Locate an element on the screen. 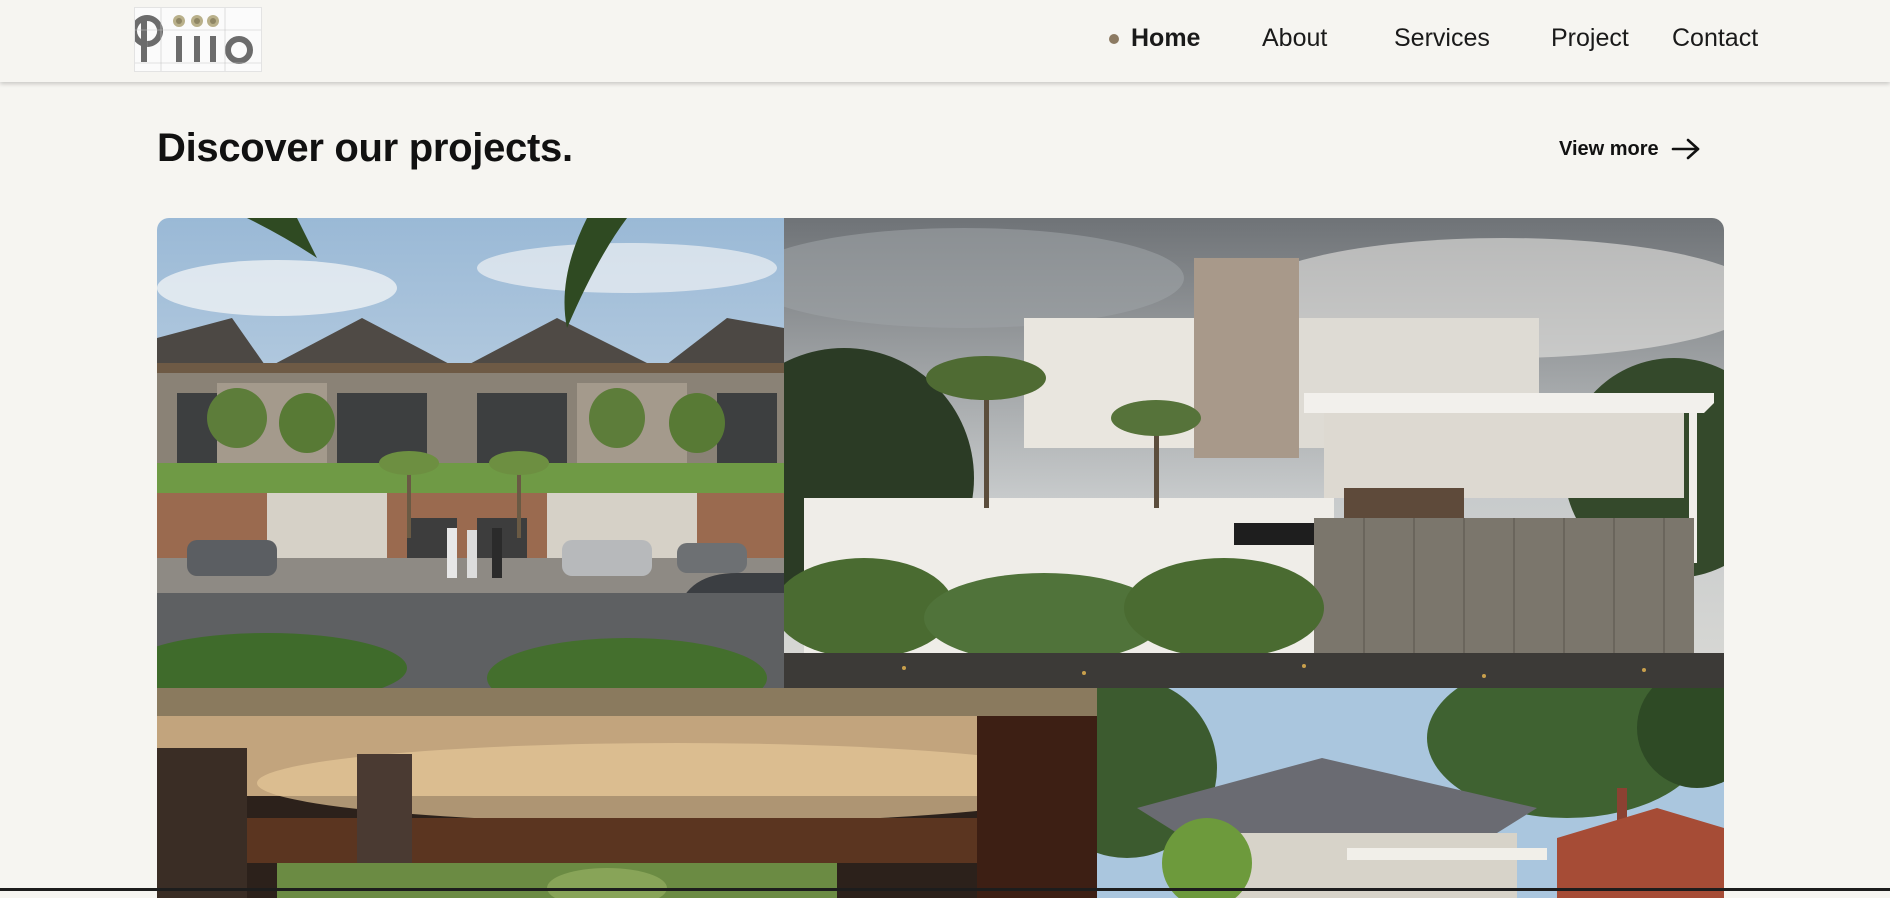  nav-contact: Contact is located at coordinates (1715, 38).